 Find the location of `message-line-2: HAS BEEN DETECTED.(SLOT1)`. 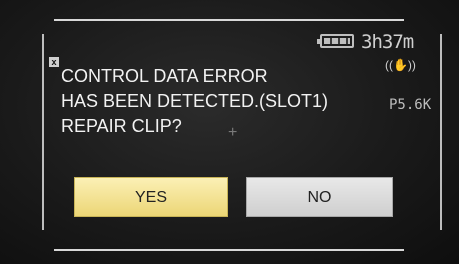

message-line-2: HAS BEEN DETECTED.(SLOT1) is located at coordinates (195, 101).